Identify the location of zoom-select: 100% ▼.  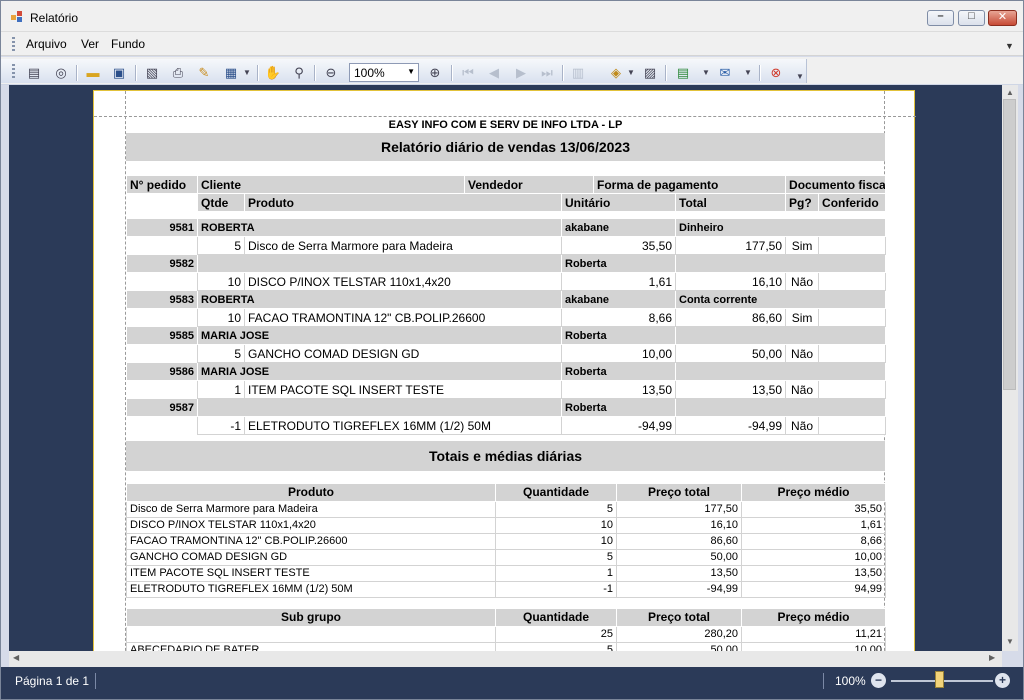
(384, 72).